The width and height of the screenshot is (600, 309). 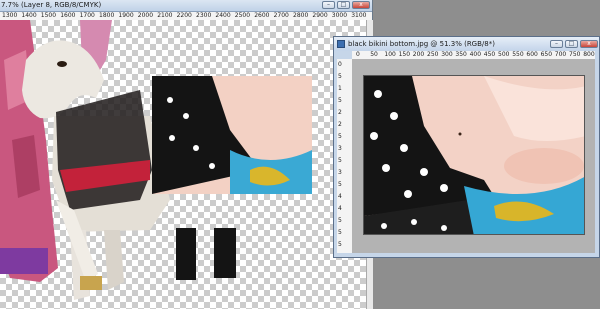 I want to click on main-window-title: 7.7% (Layer 8, RGB/8/CMYK), so click(x=51, y=5).